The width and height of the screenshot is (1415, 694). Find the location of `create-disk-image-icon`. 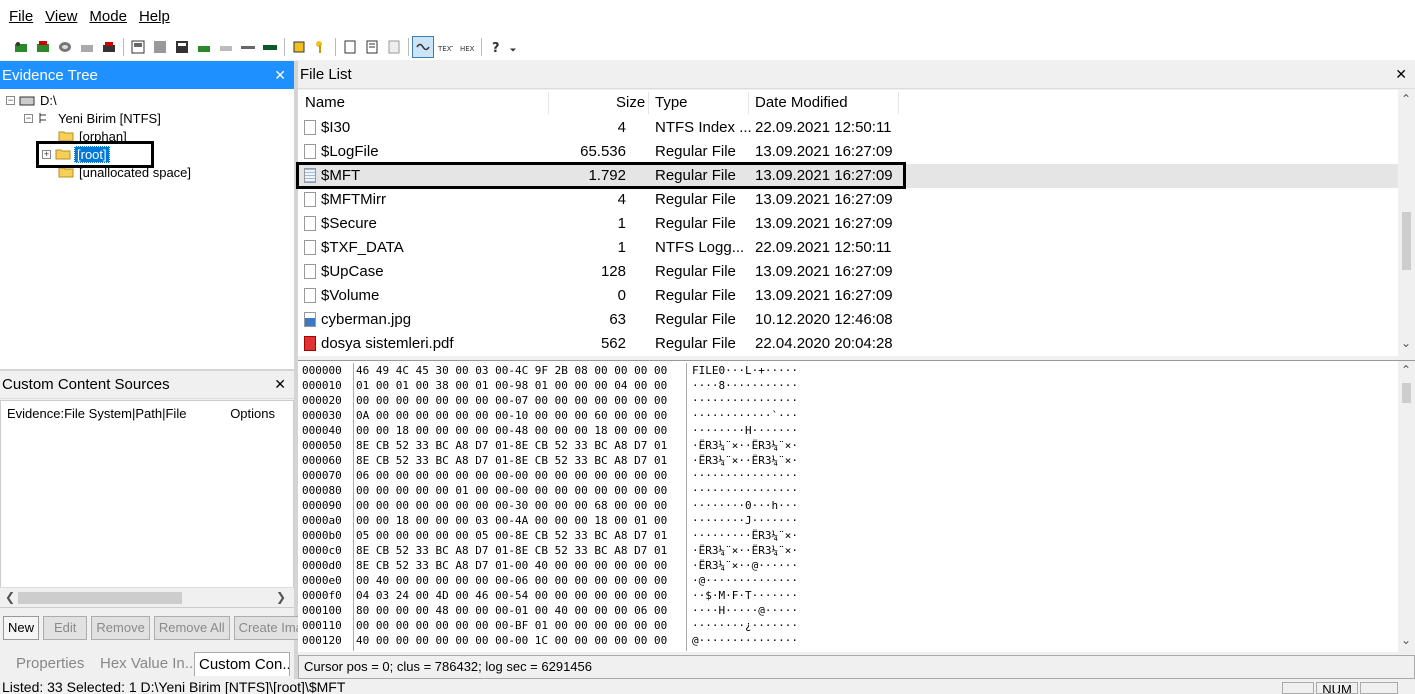

create-disk-image-icon is located at coordinates (138, 47).